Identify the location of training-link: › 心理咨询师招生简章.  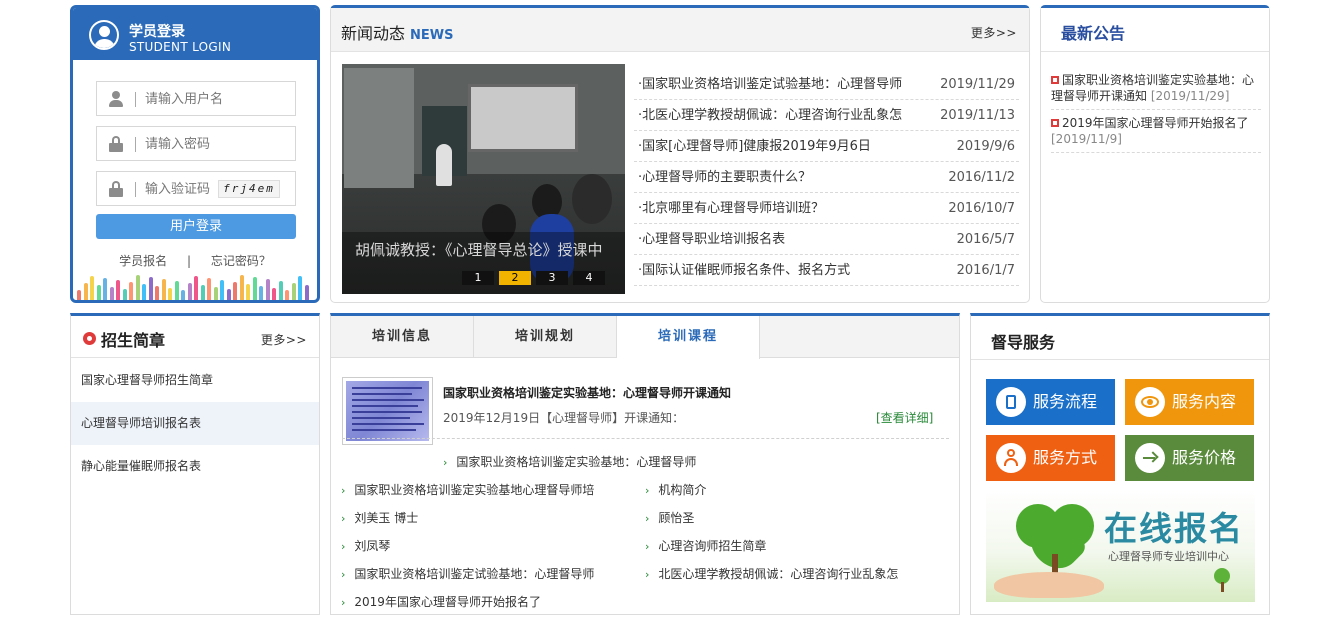
(705, 545).